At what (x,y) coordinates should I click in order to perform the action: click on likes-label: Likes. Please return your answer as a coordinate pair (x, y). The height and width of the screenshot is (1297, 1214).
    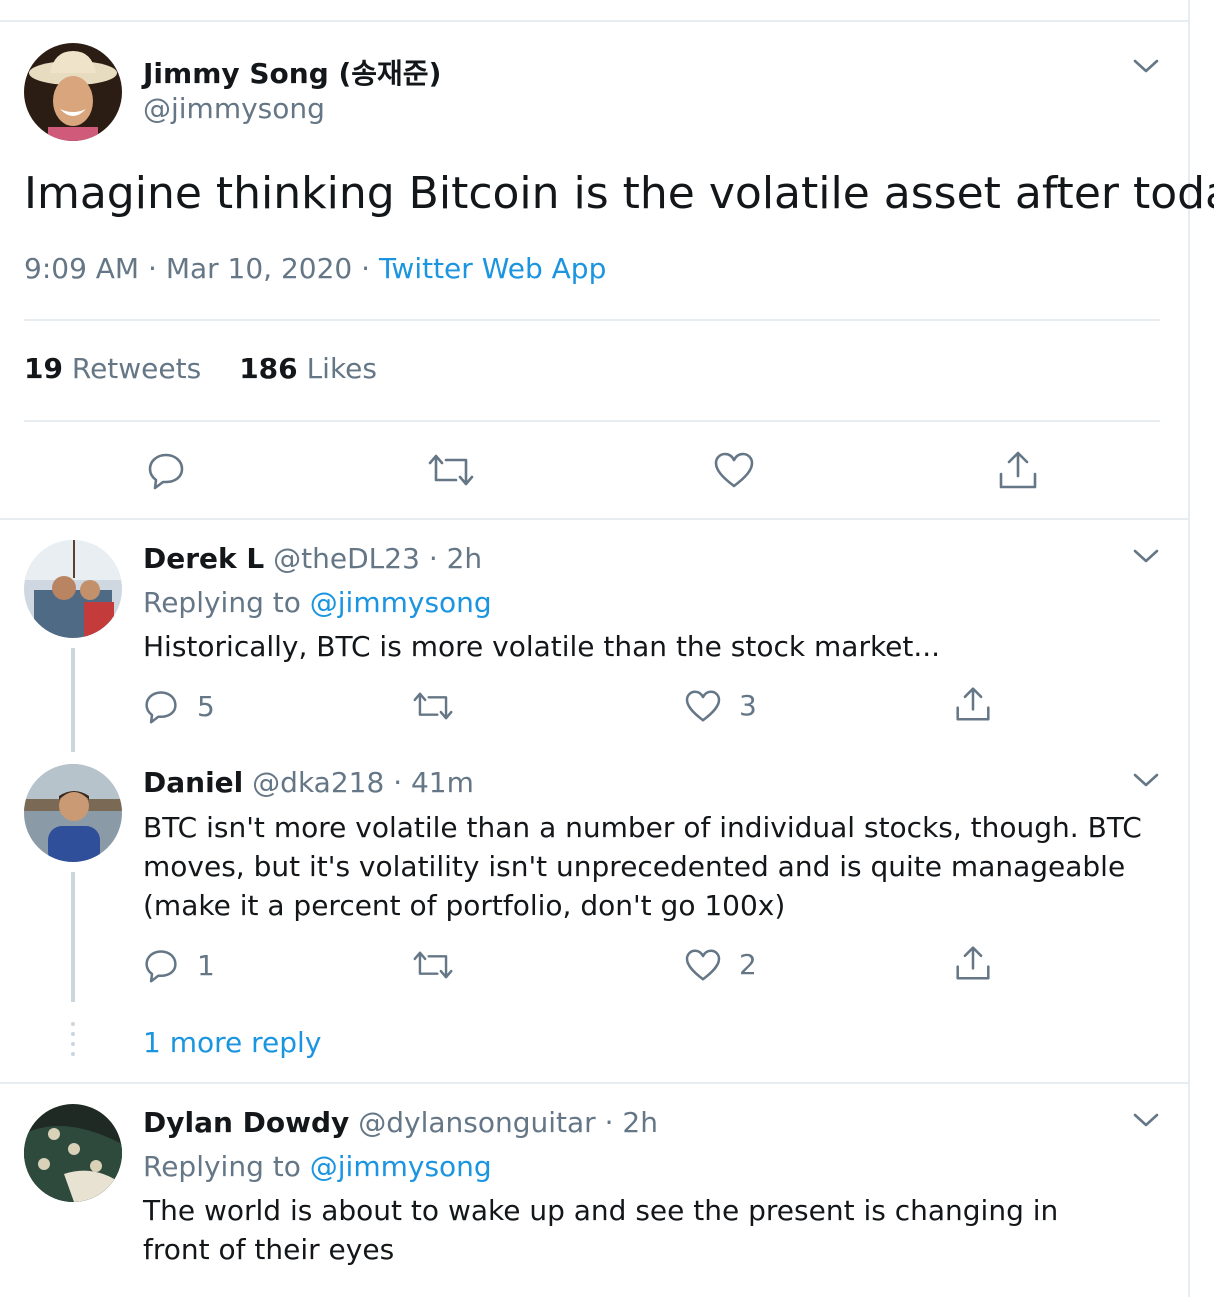
    Looking at the image, I should click on (341, 368).